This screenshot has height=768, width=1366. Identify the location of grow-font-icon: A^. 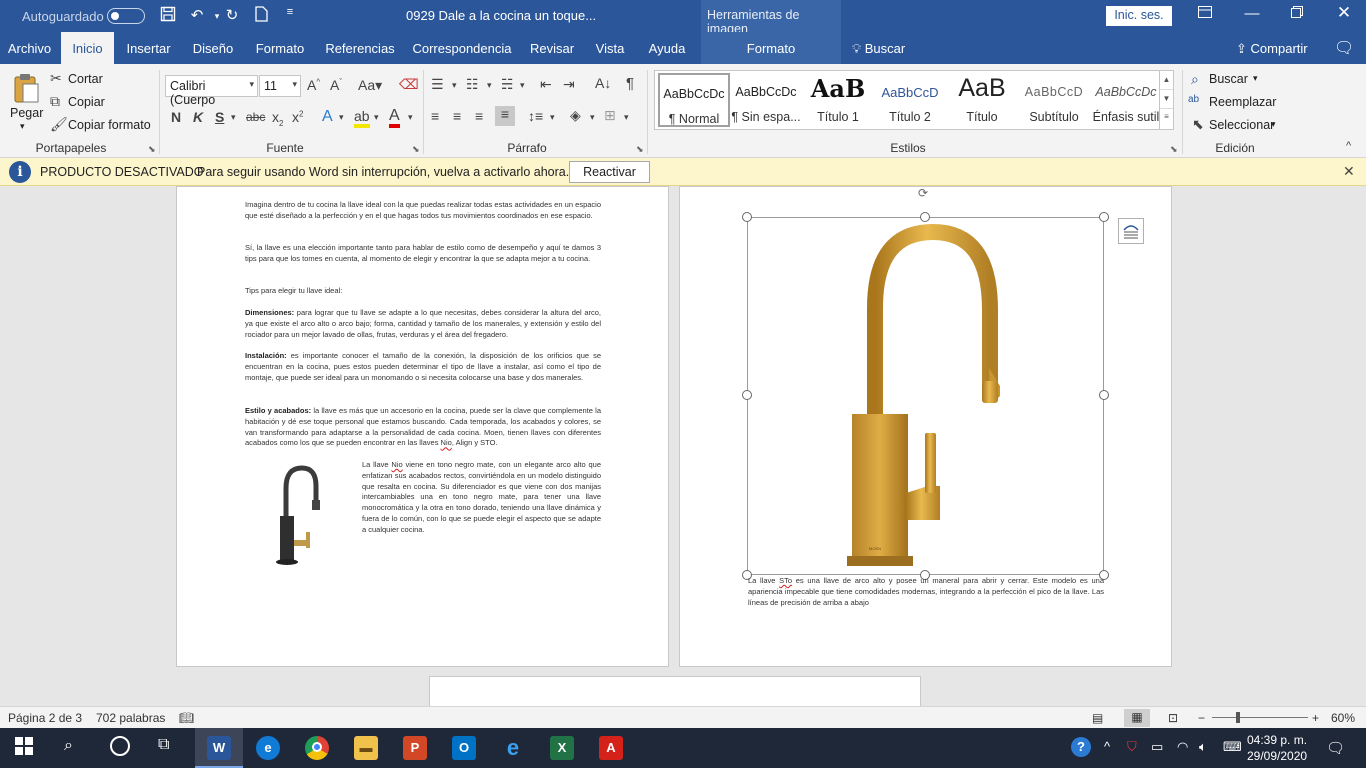
(313, 85).